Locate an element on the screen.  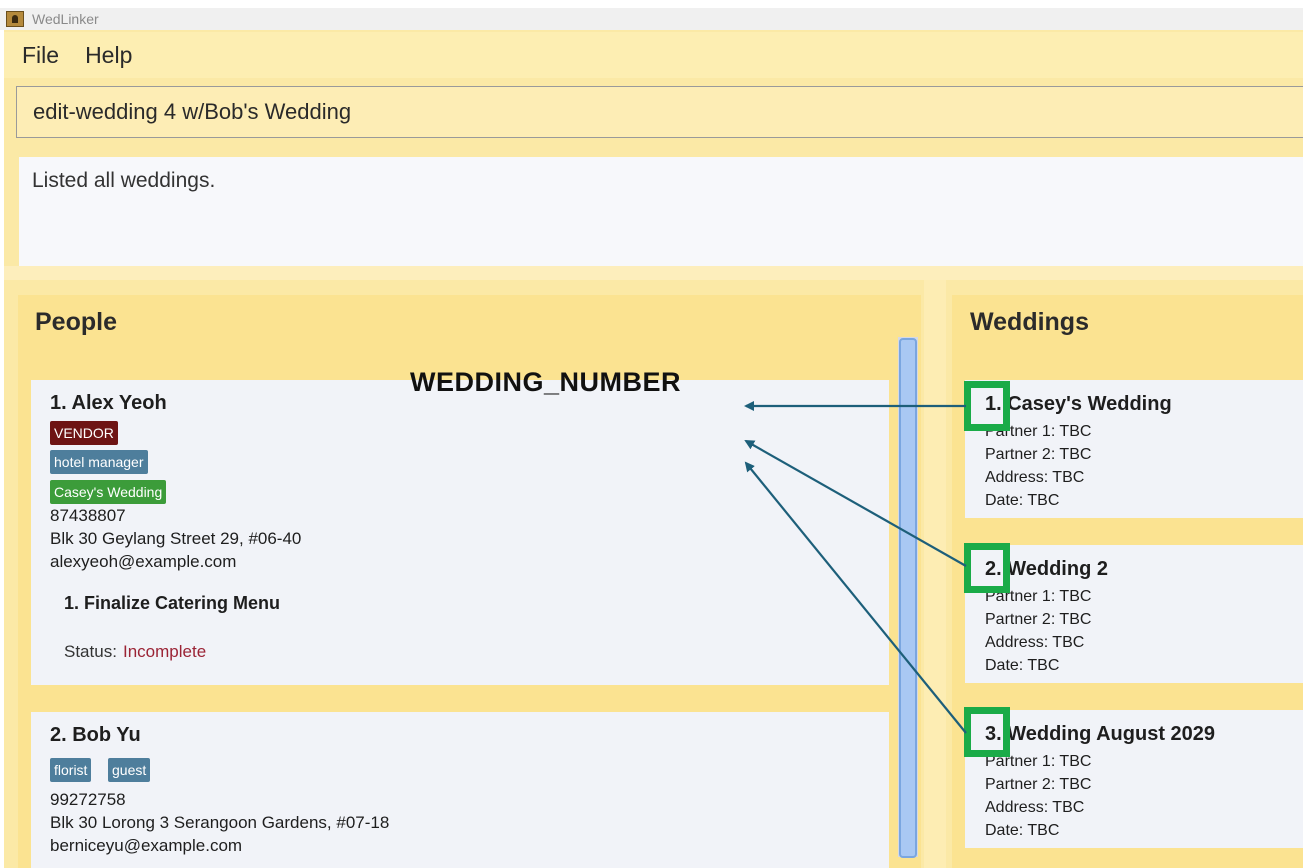
menu-bar: File Help is located at coordinates (653, 55).